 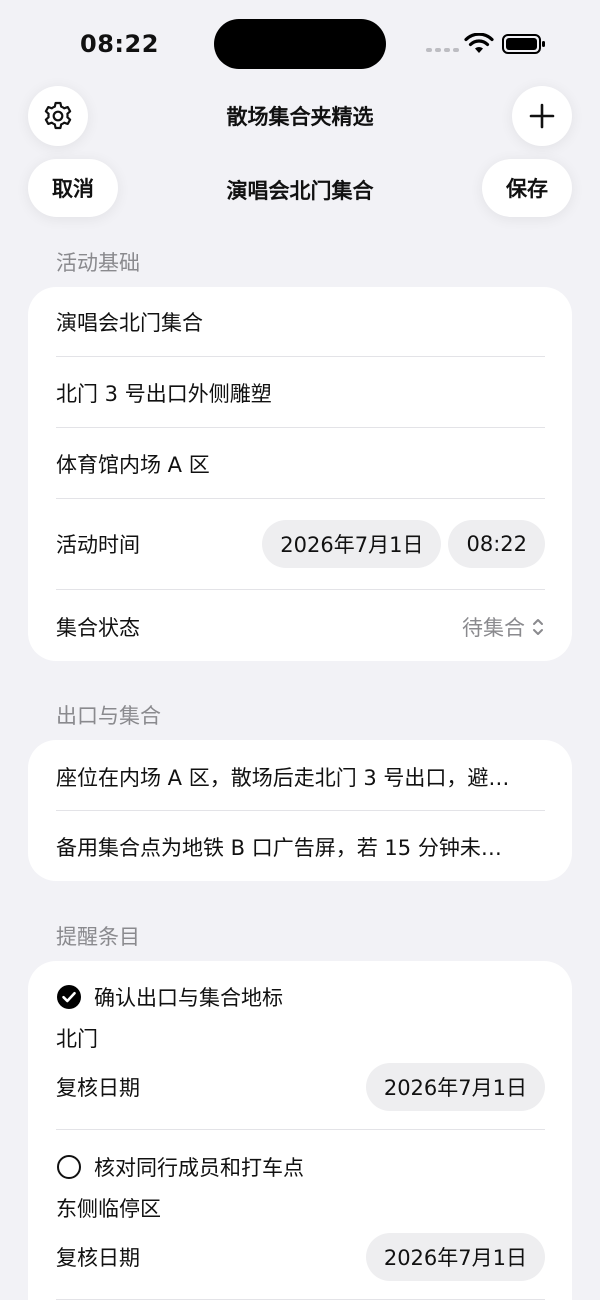 I want to click on add-button, so click(x=542, y=116).